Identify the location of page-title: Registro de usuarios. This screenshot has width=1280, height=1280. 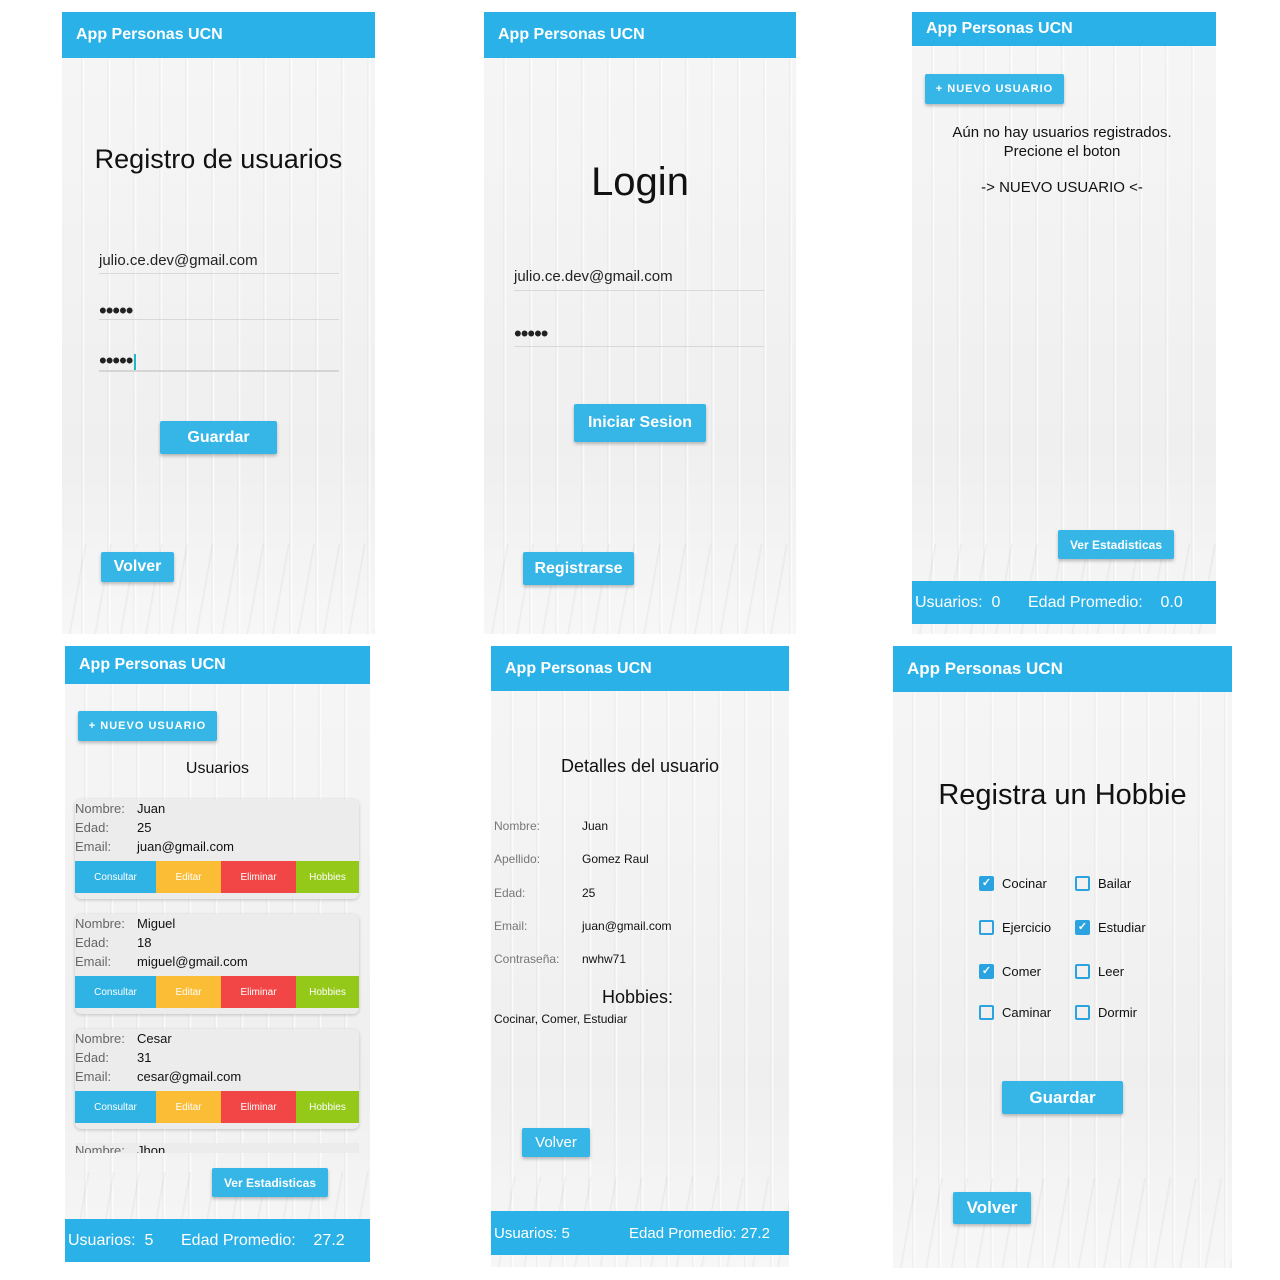
(218, 159).